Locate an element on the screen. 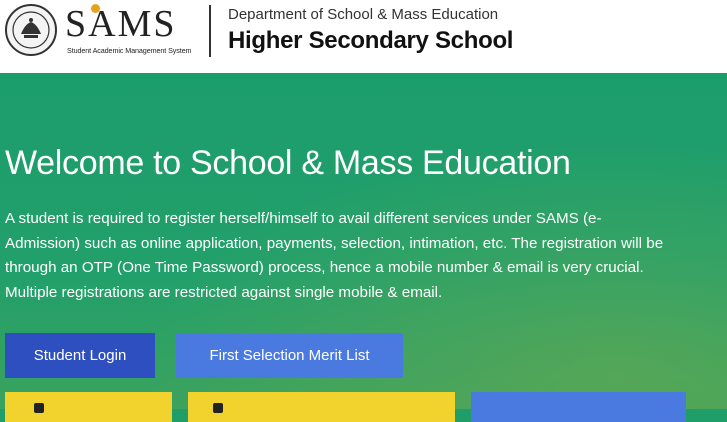 Image resolution: width=727 pixels, height=422 pixels. header-divider is located at coordinates (210, 31).